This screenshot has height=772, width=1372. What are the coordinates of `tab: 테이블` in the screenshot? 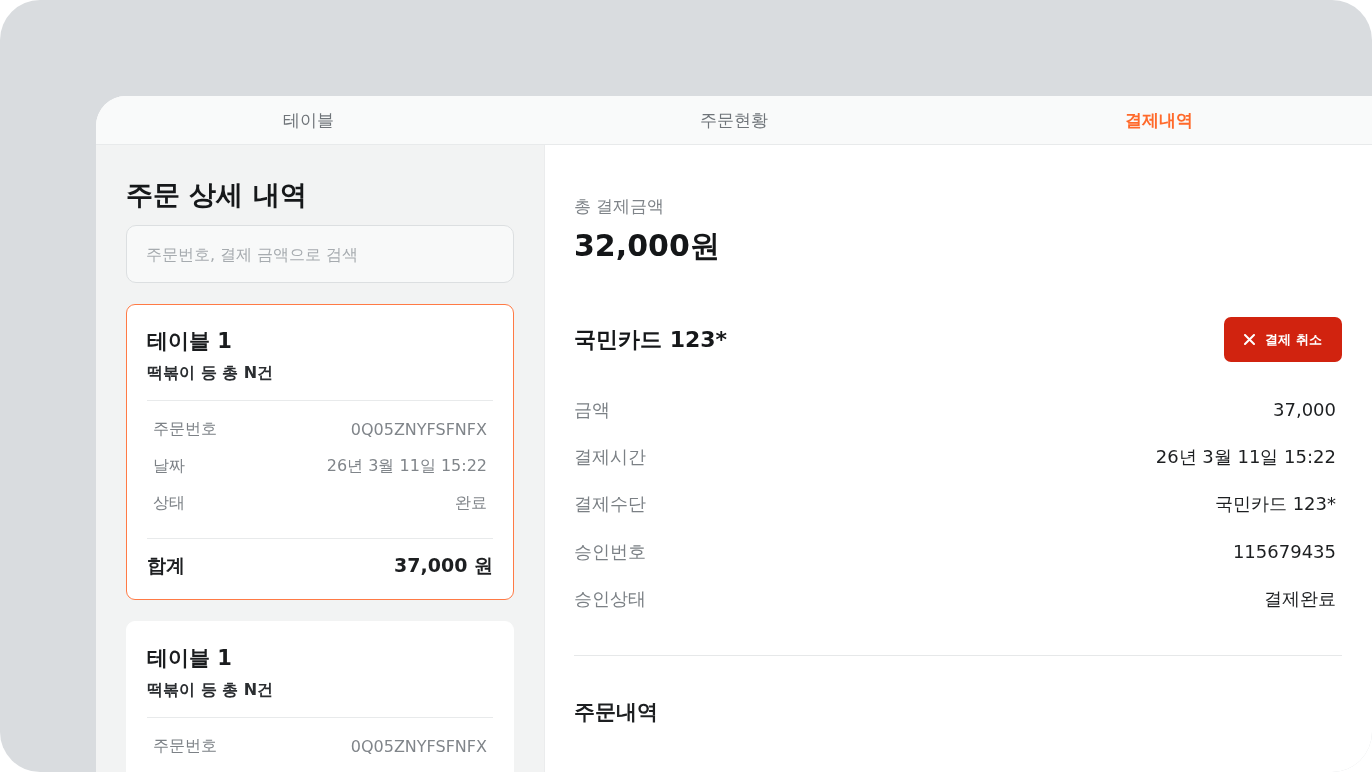 It's located at (309, 120).